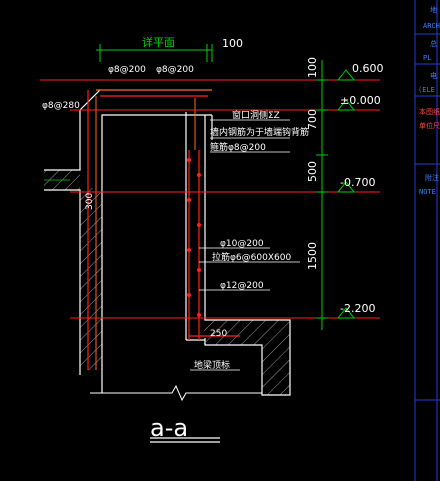  Describe the element at coordinates (259, 132) in the screenshot. I see `note-line-2: 墙内钢筋为于墙端钩背筋` at that location.